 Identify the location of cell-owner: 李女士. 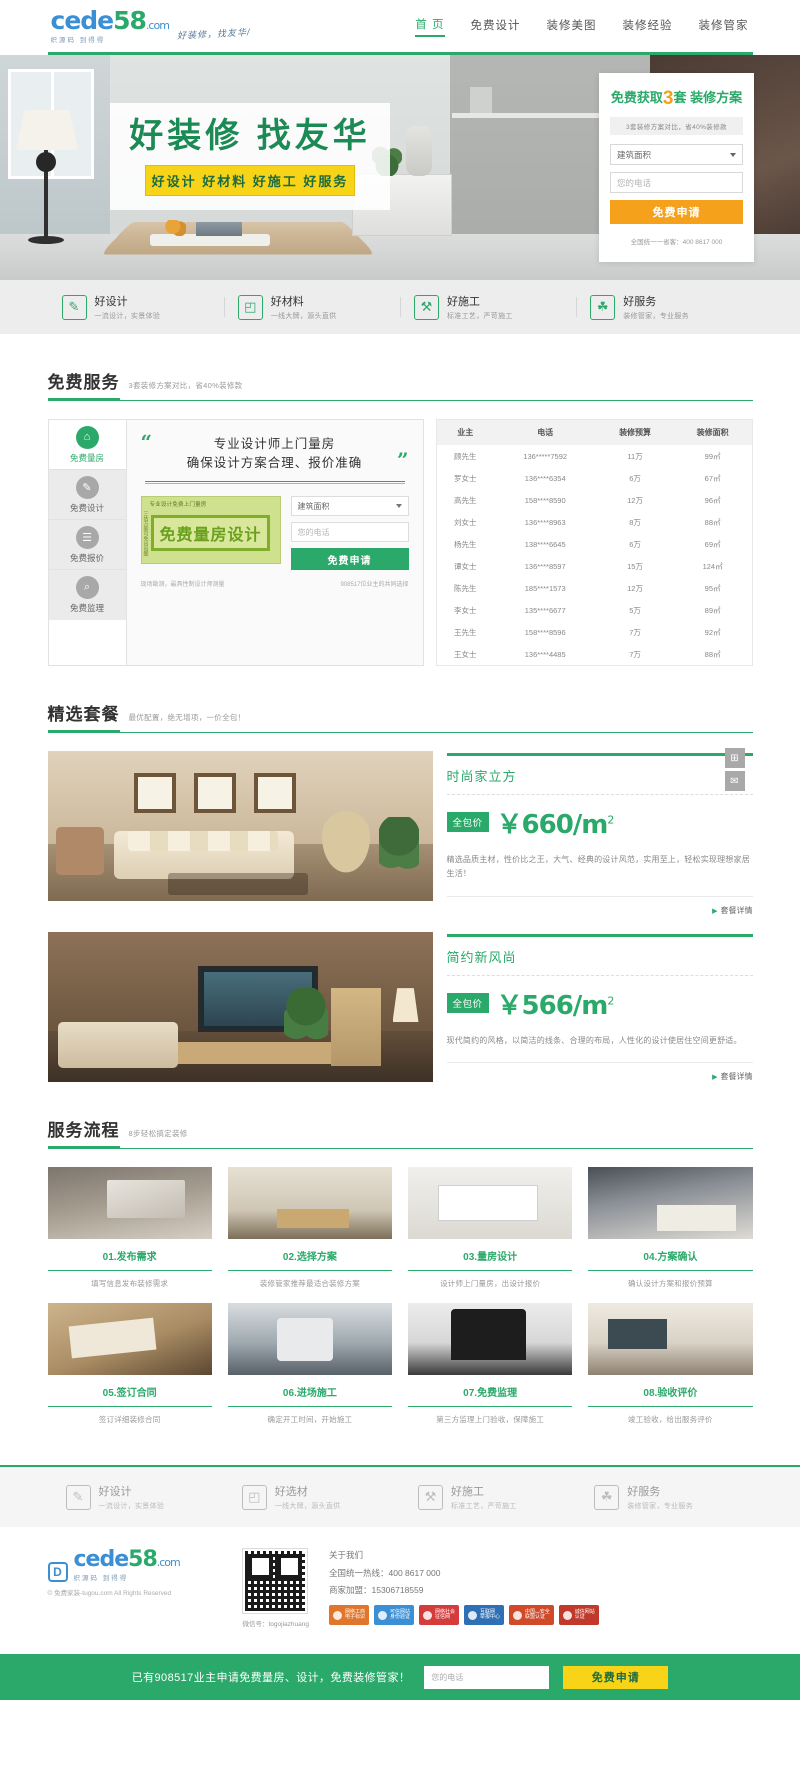
(465, 610).